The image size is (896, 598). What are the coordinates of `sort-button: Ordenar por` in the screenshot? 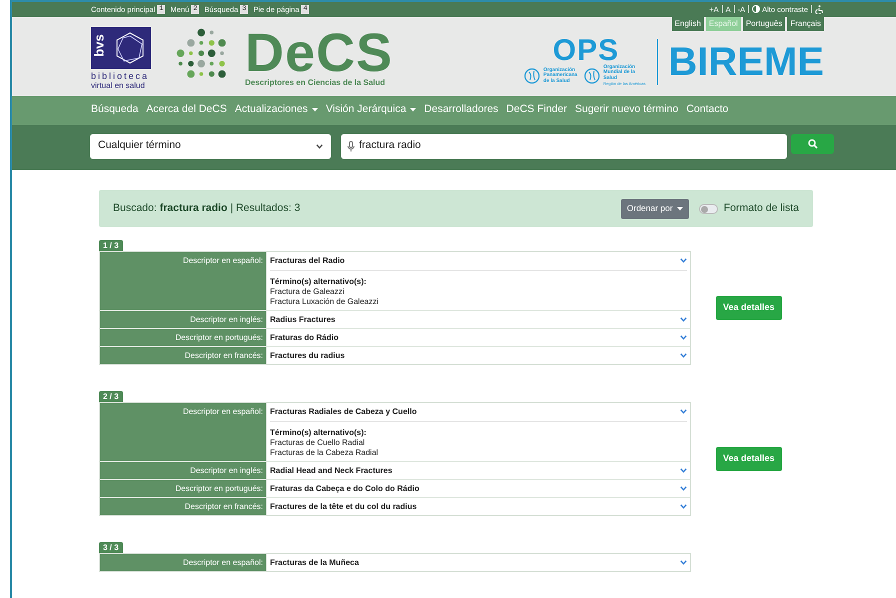 It's located at (654, 208).